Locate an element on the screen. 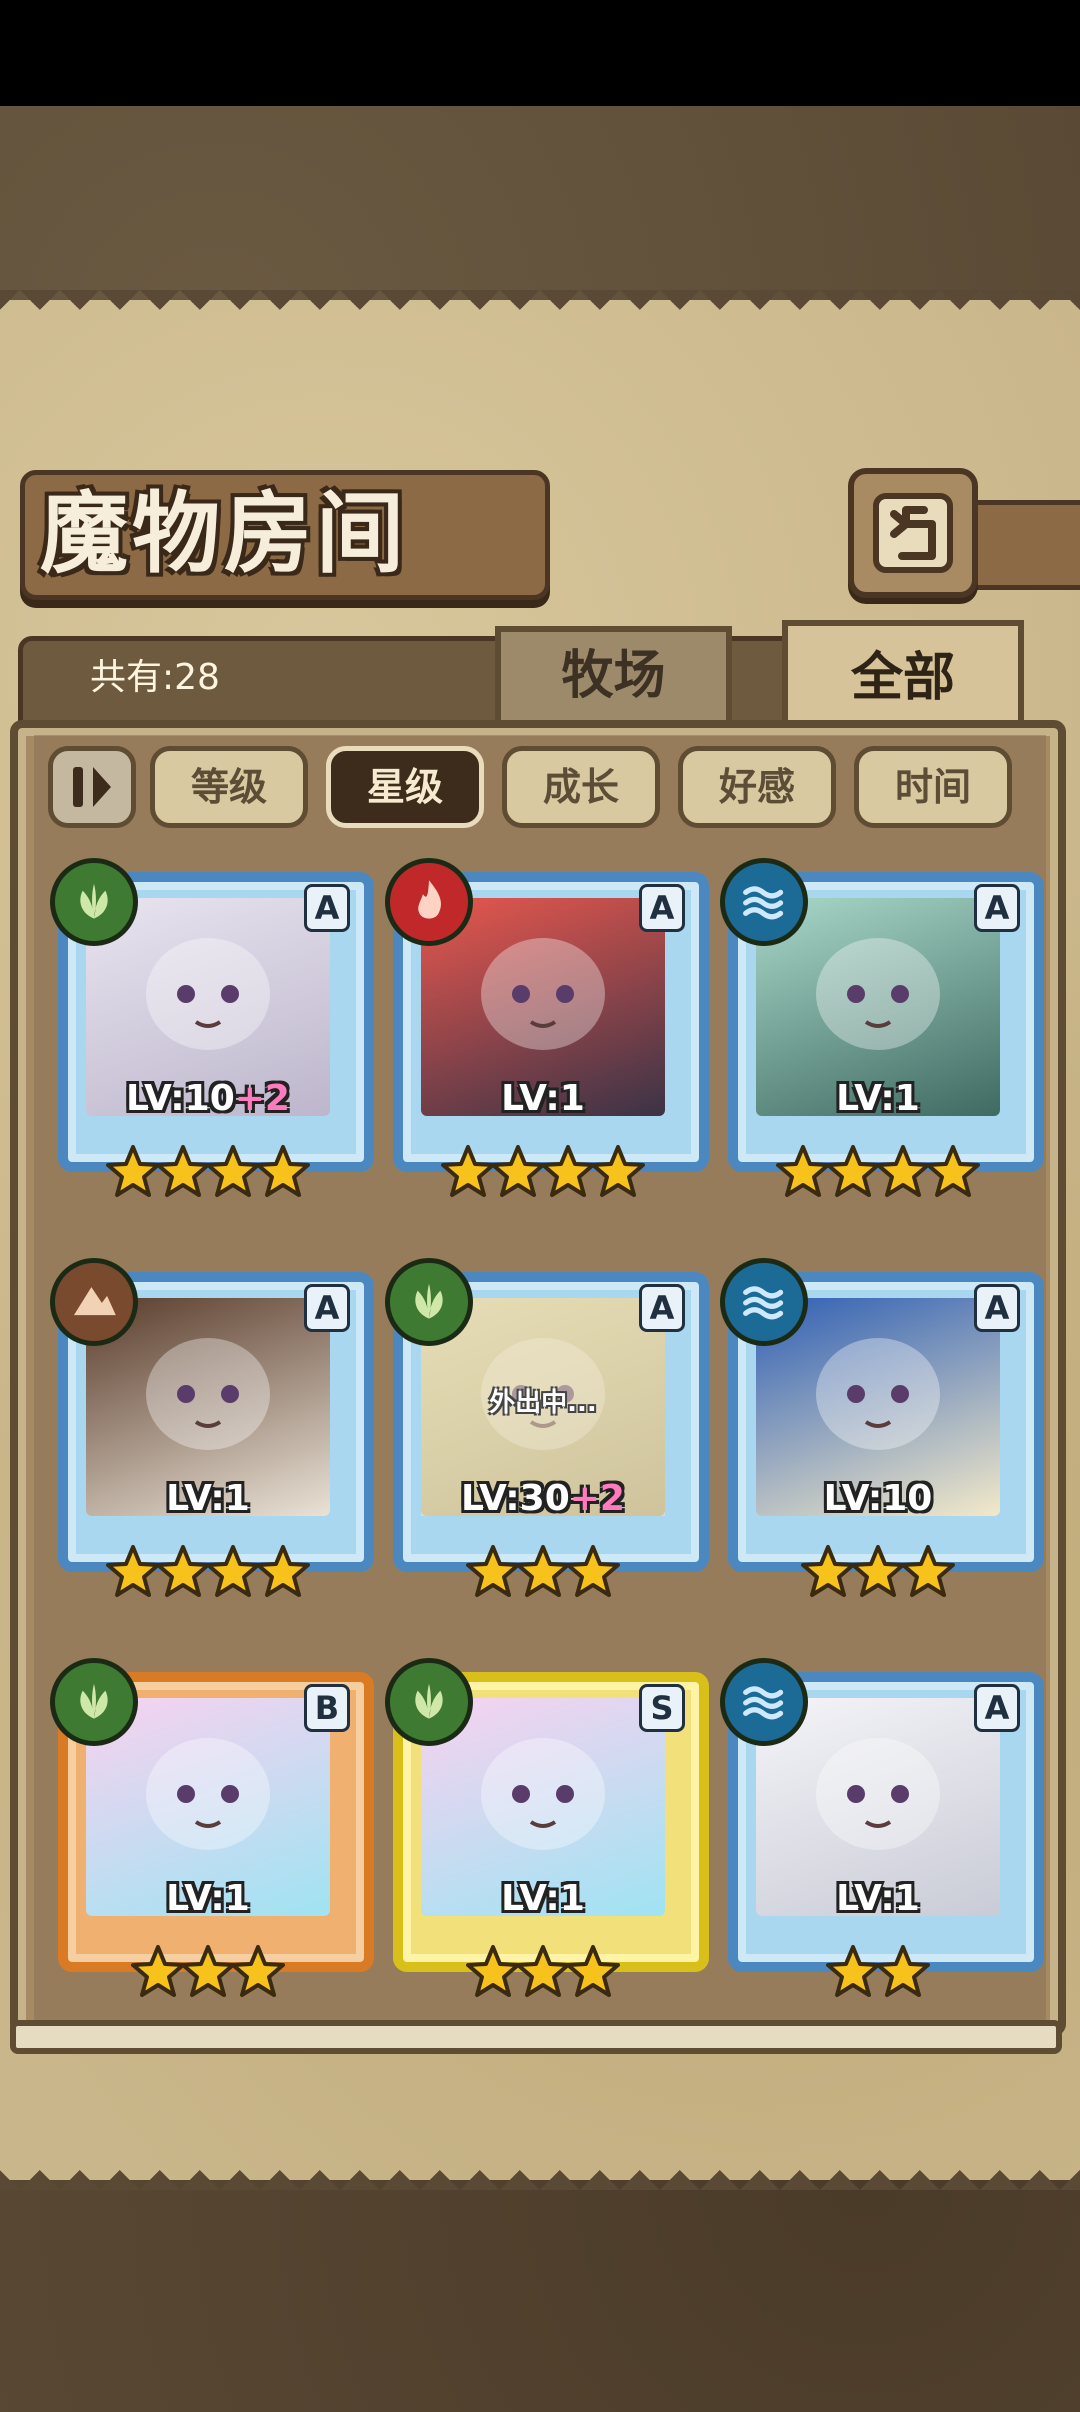 The height and width of the screenshot is (2412, 1080). monster-card: 外出中... A LV:30+2 is located at coordinates (547, 1433).